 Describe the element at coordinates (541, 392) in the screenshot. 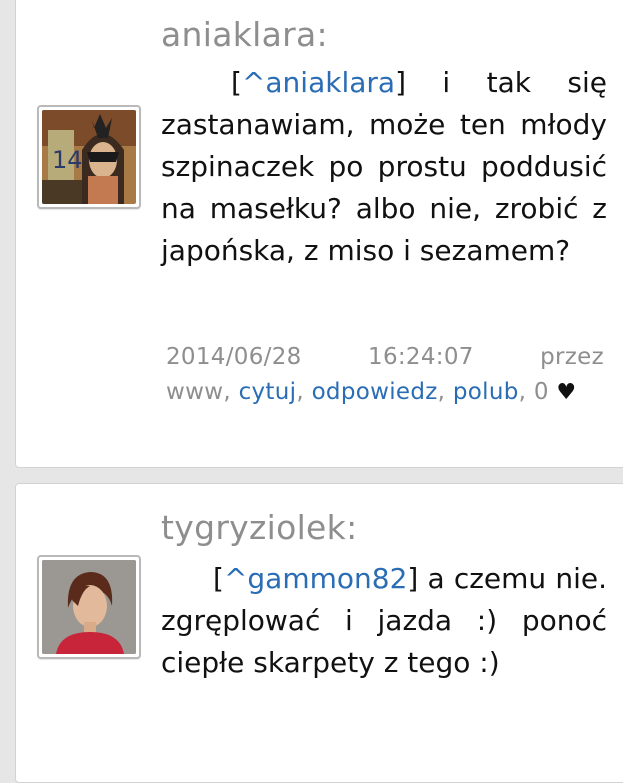

I see `like-count: 0` at that location.